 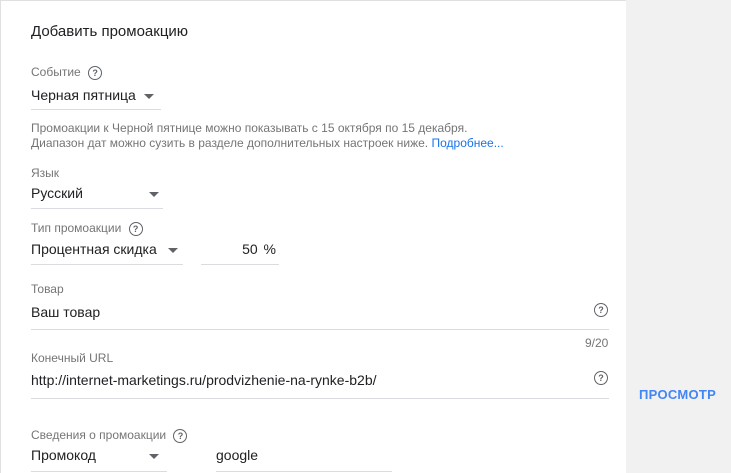 I want to click on event-select-value: Черная пятница, so click(x=83, y=95).